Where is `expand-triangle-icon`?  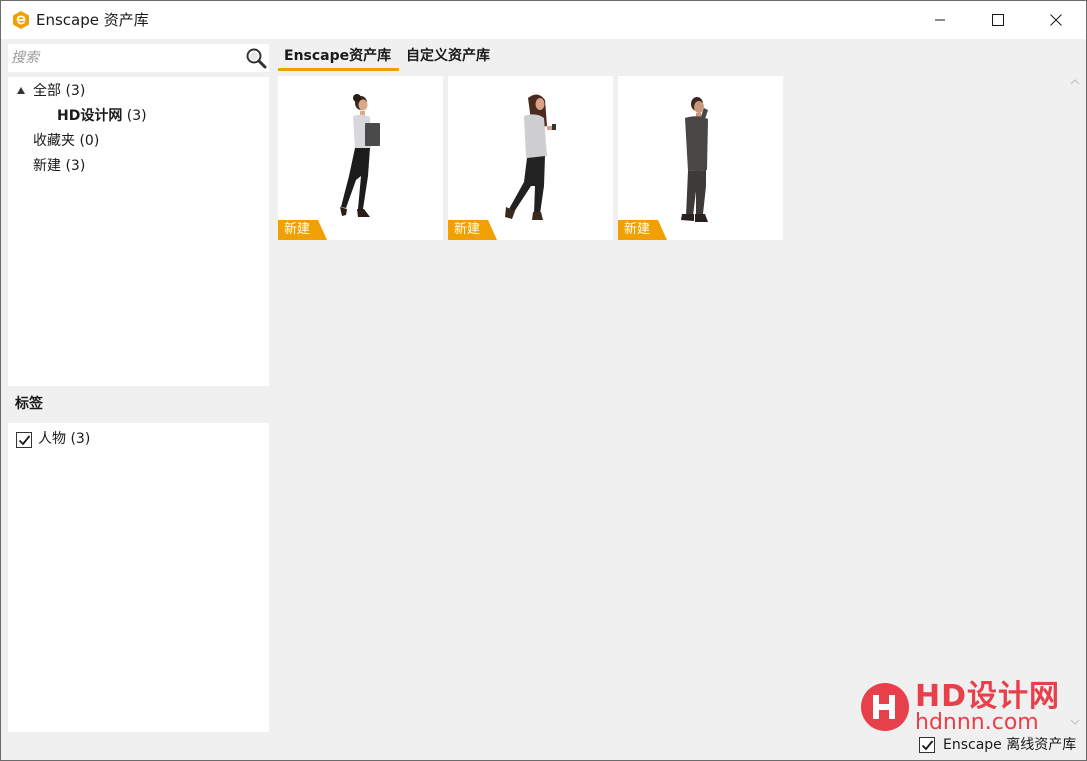 expand-triangle-icon is located at coordinates (21, 90).